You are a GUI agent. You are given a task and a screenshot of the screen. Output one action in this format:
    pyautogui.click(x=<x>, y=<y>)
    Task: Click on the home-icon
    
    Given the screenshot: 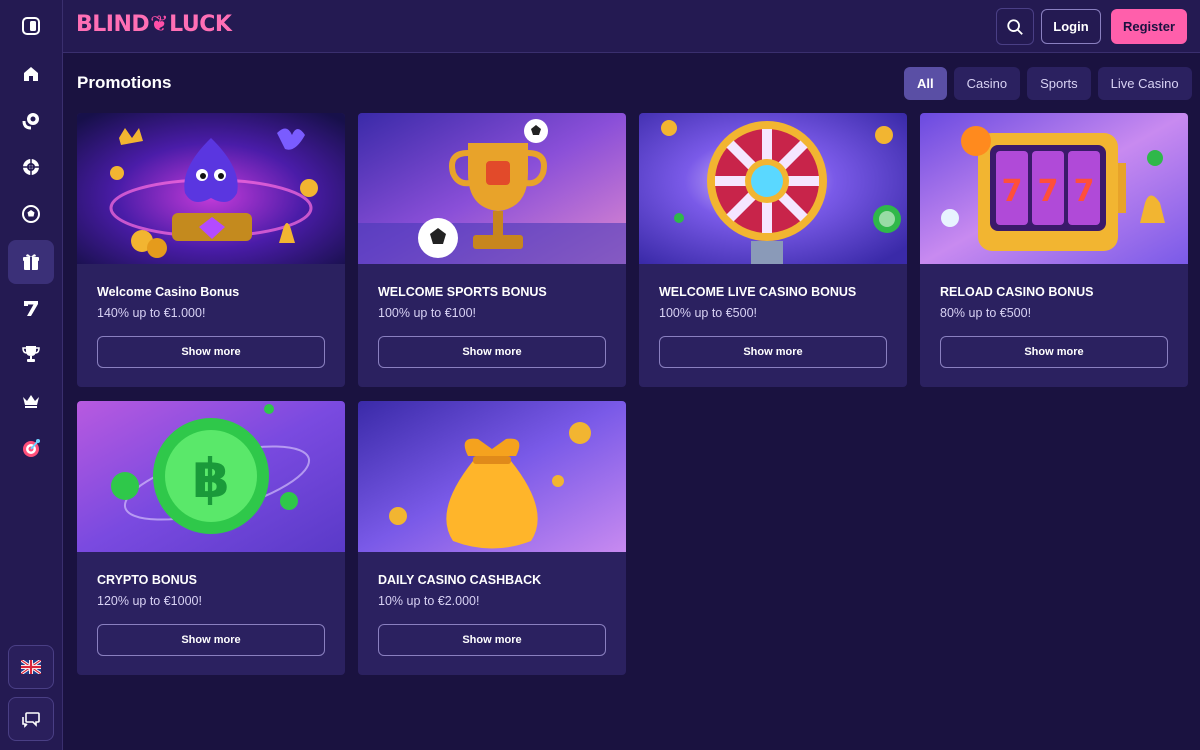 What is the action you would take?
    pyautogui.click(x=31, y=74)
    